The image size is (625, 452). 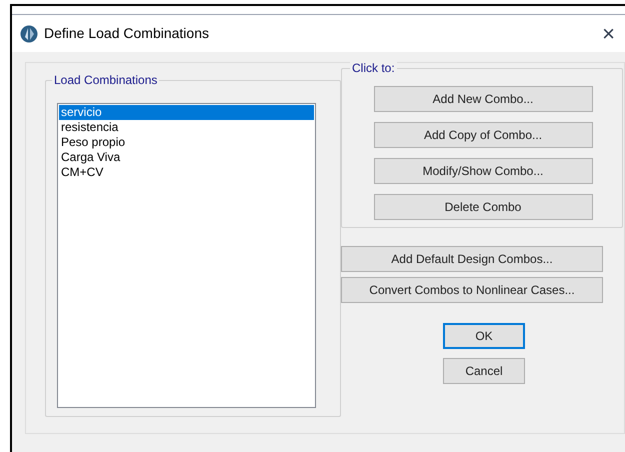 I want to click on list-item: CM+CV, so click(x=186, y=172).